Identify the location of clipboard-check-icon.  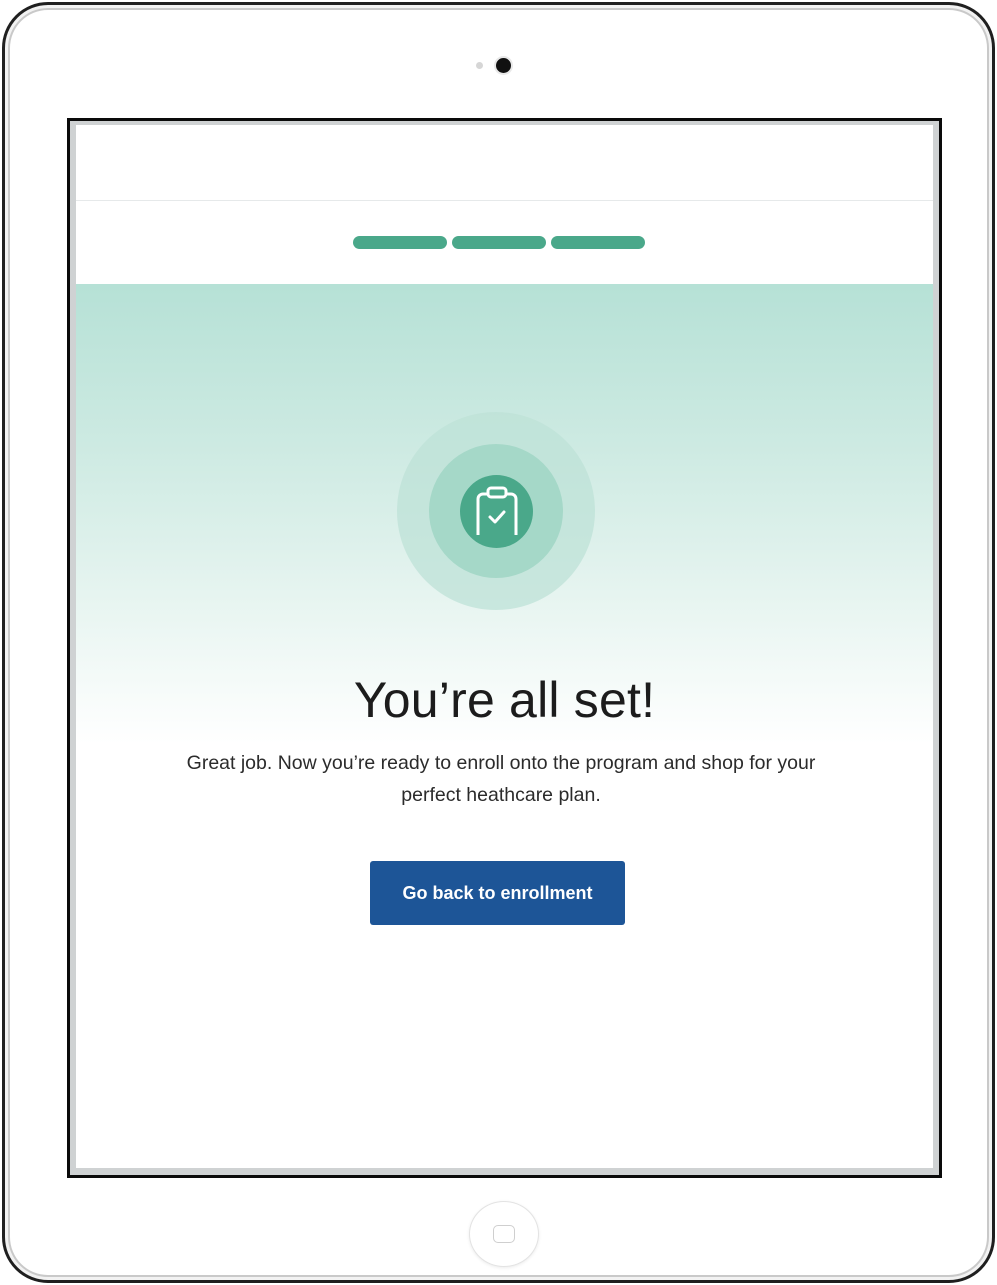
(496, 510).